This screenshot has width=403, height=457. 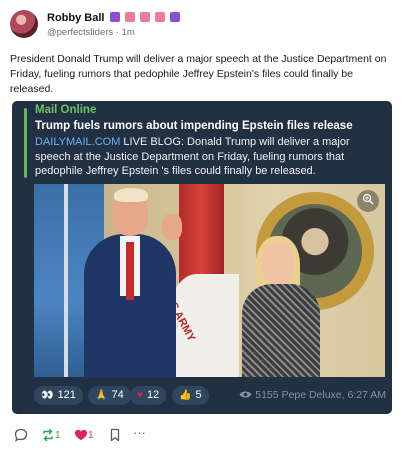 What do you see at coordinates (185, 395) in the screenshot?
I see `thumbs-up-emoji-icon: 👍` at bounding box center [185, 395].